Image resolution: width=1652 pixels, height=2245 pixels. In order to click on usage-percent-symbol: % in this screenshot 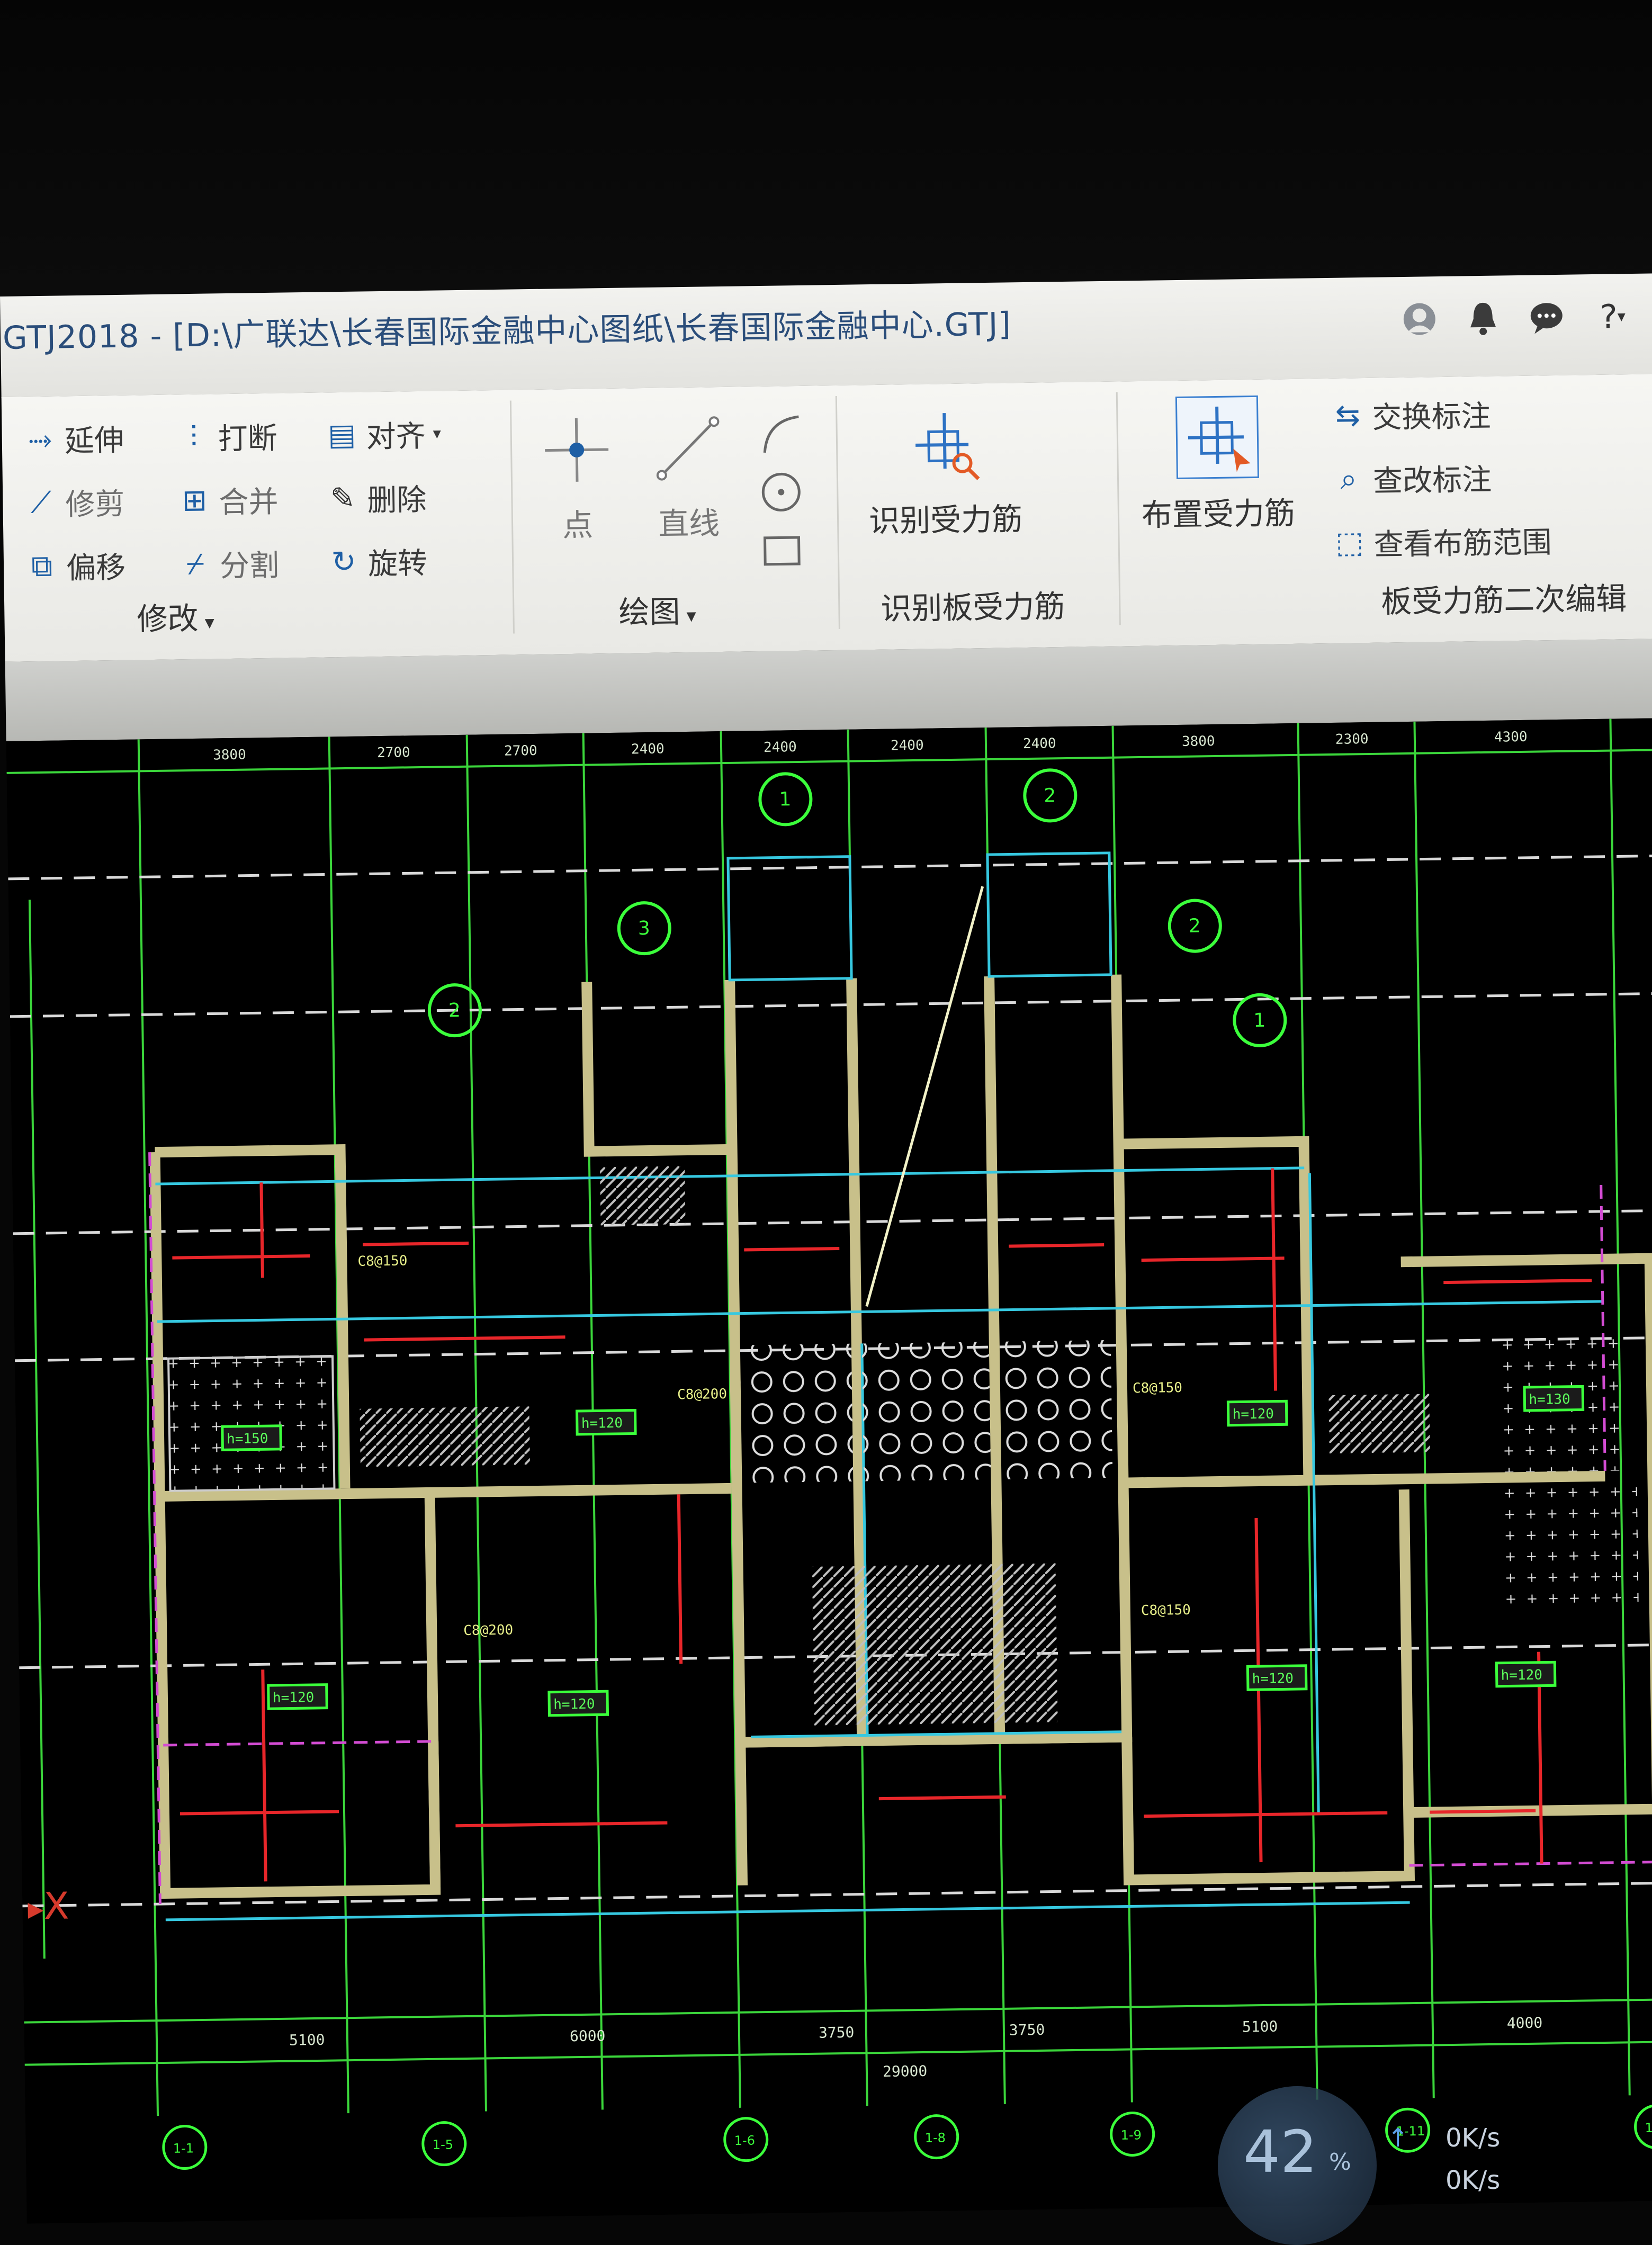, I will do `click(1340, 2162)`.